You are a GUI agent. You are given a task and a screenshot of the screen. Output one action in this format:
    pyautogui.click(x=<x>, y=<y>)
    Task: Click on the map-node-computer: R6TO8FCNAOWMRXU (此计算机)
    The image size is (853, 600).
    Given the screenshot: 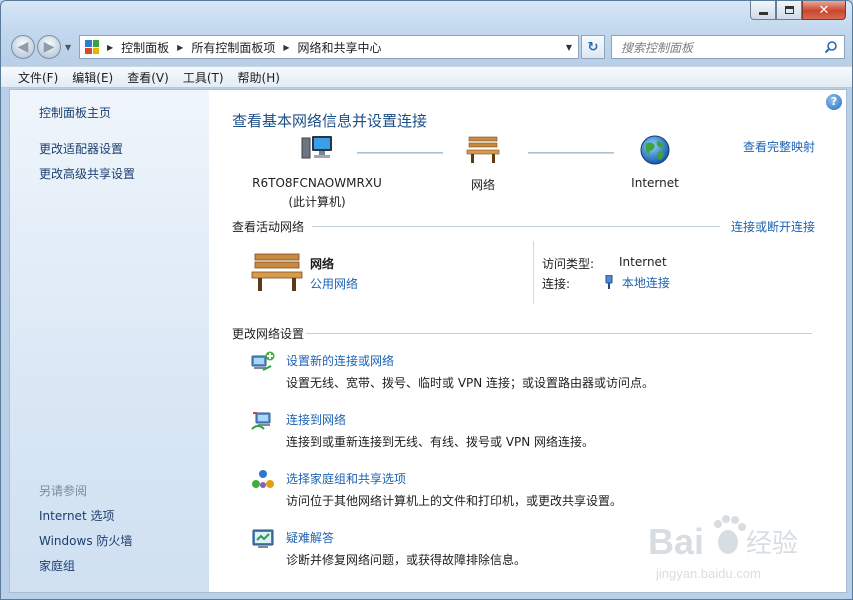 What is the action you would take?
    pyautogui.click(x=317, y=172)
    